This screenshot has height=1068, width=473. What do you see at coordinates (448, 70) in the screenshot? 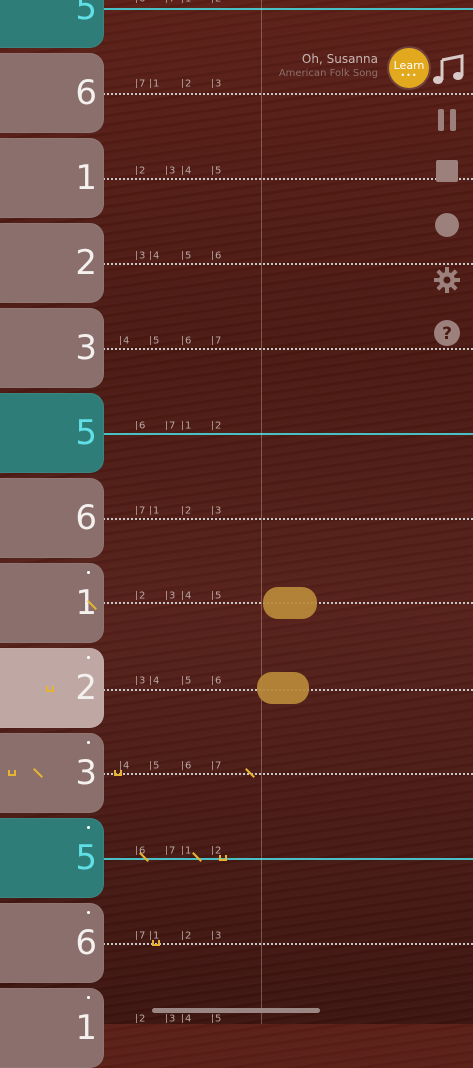
I see `music-note-icon` at bounding box center [448, 70].